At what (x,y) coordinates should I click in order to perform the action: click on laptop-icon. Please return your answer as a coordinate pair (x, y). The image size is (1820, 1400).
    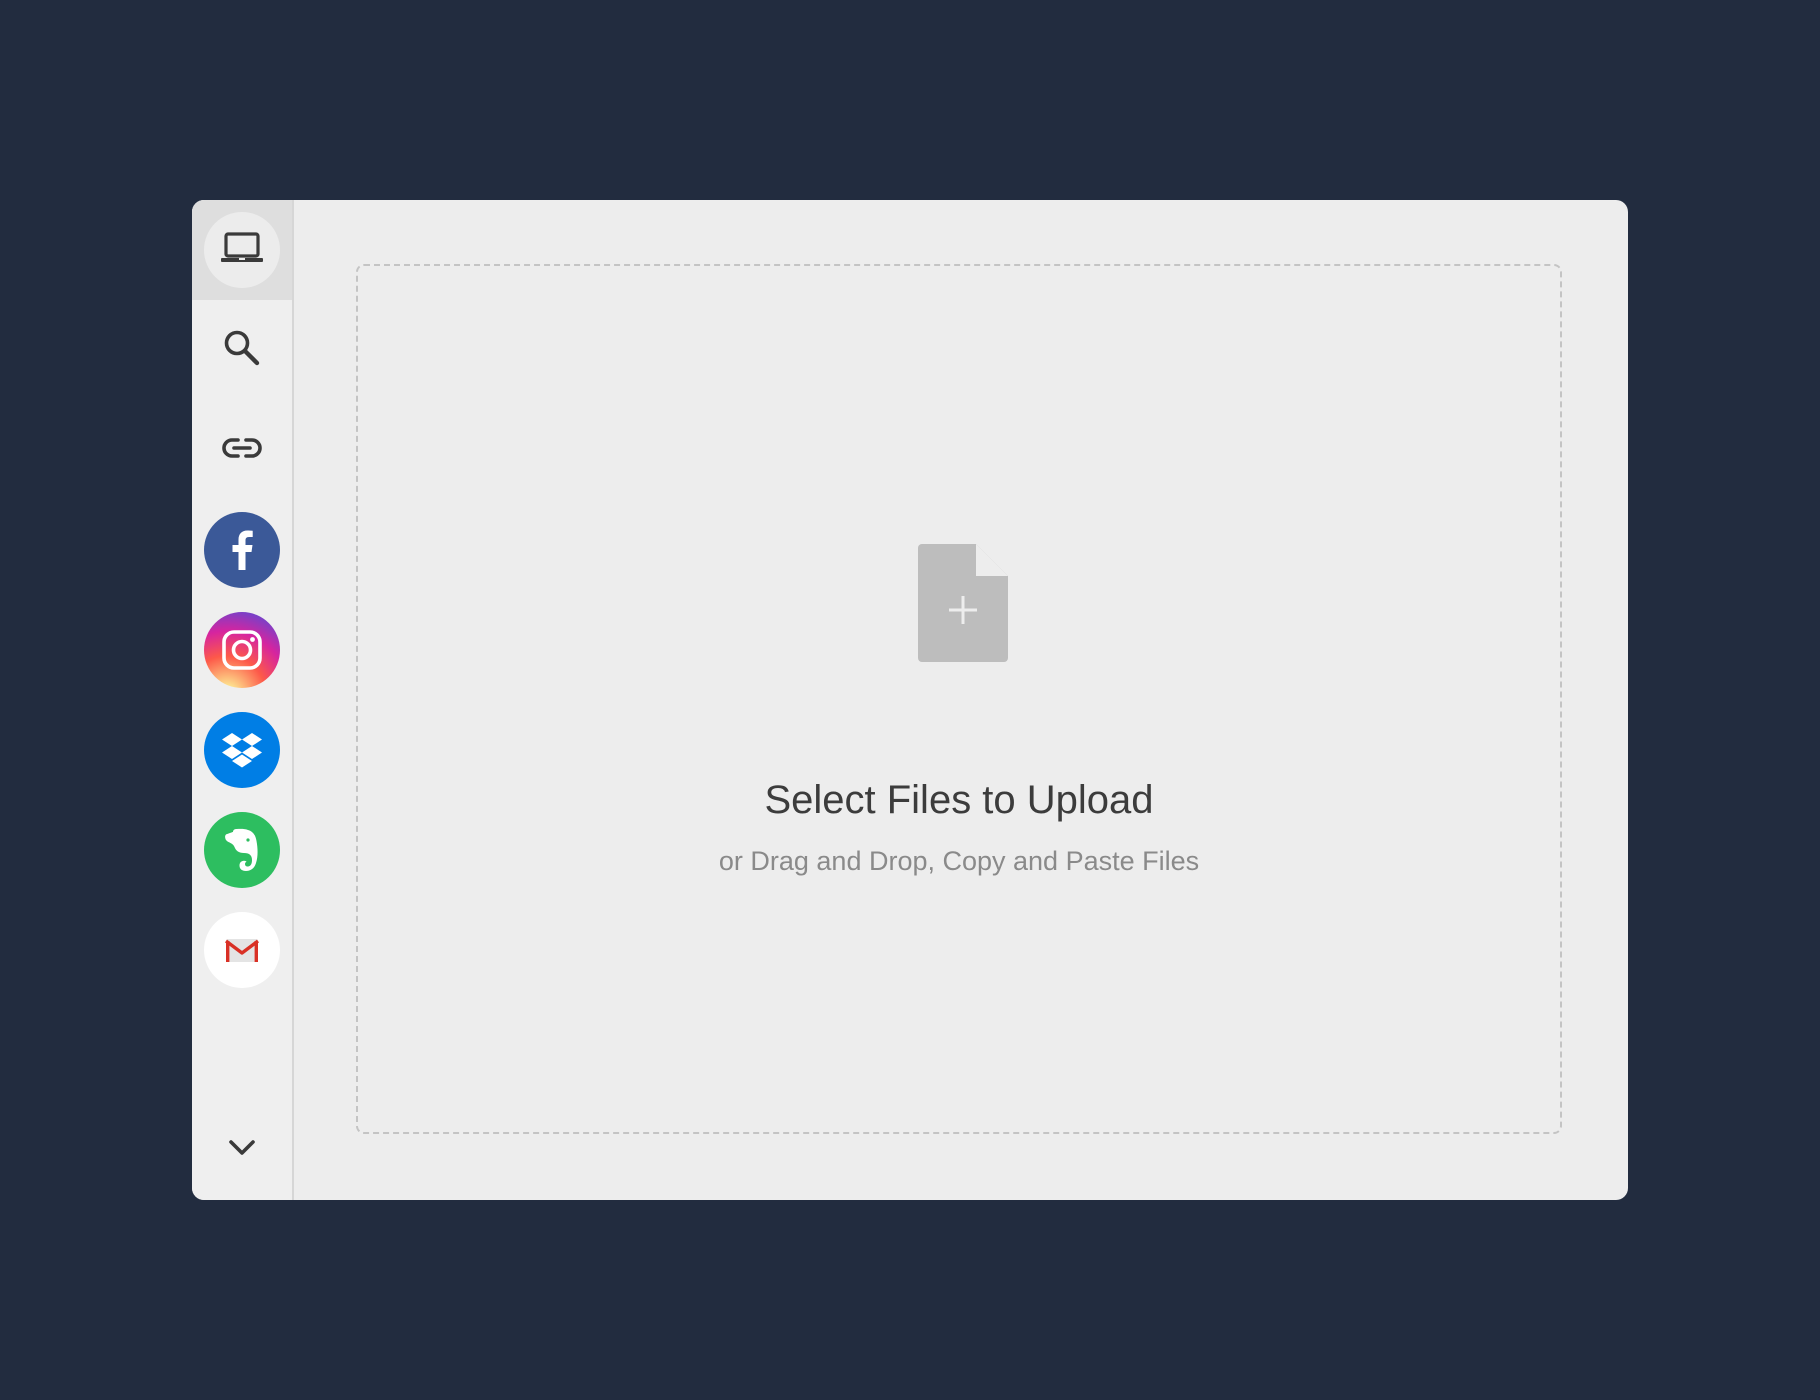
    Looking at the image, I should click on (242, 250).